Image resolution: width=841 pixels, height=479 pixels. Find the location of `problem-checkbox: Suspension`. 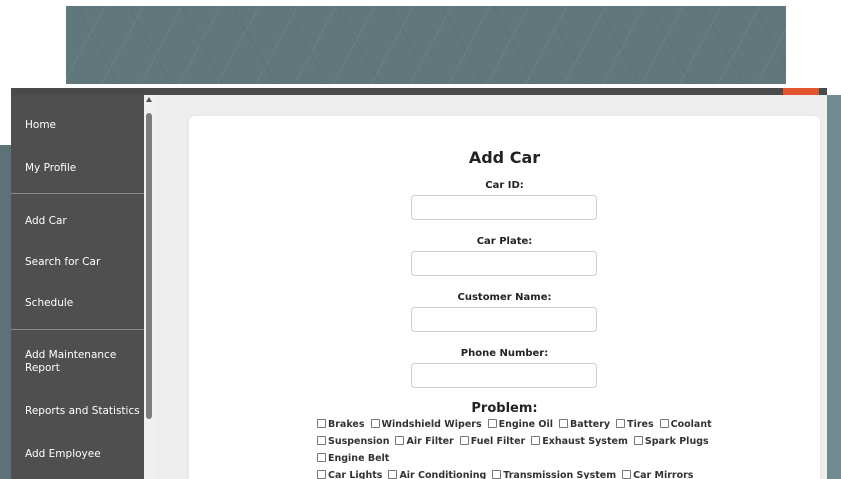

problem-checkbox: Suspension is located at coordinates (353, 442).